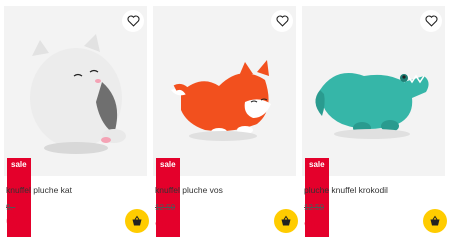  What do you see at coordinates (39, 190) in the screenshot?
I see `product-name: knuffel pluche kat` at bounding box center [39, 190].